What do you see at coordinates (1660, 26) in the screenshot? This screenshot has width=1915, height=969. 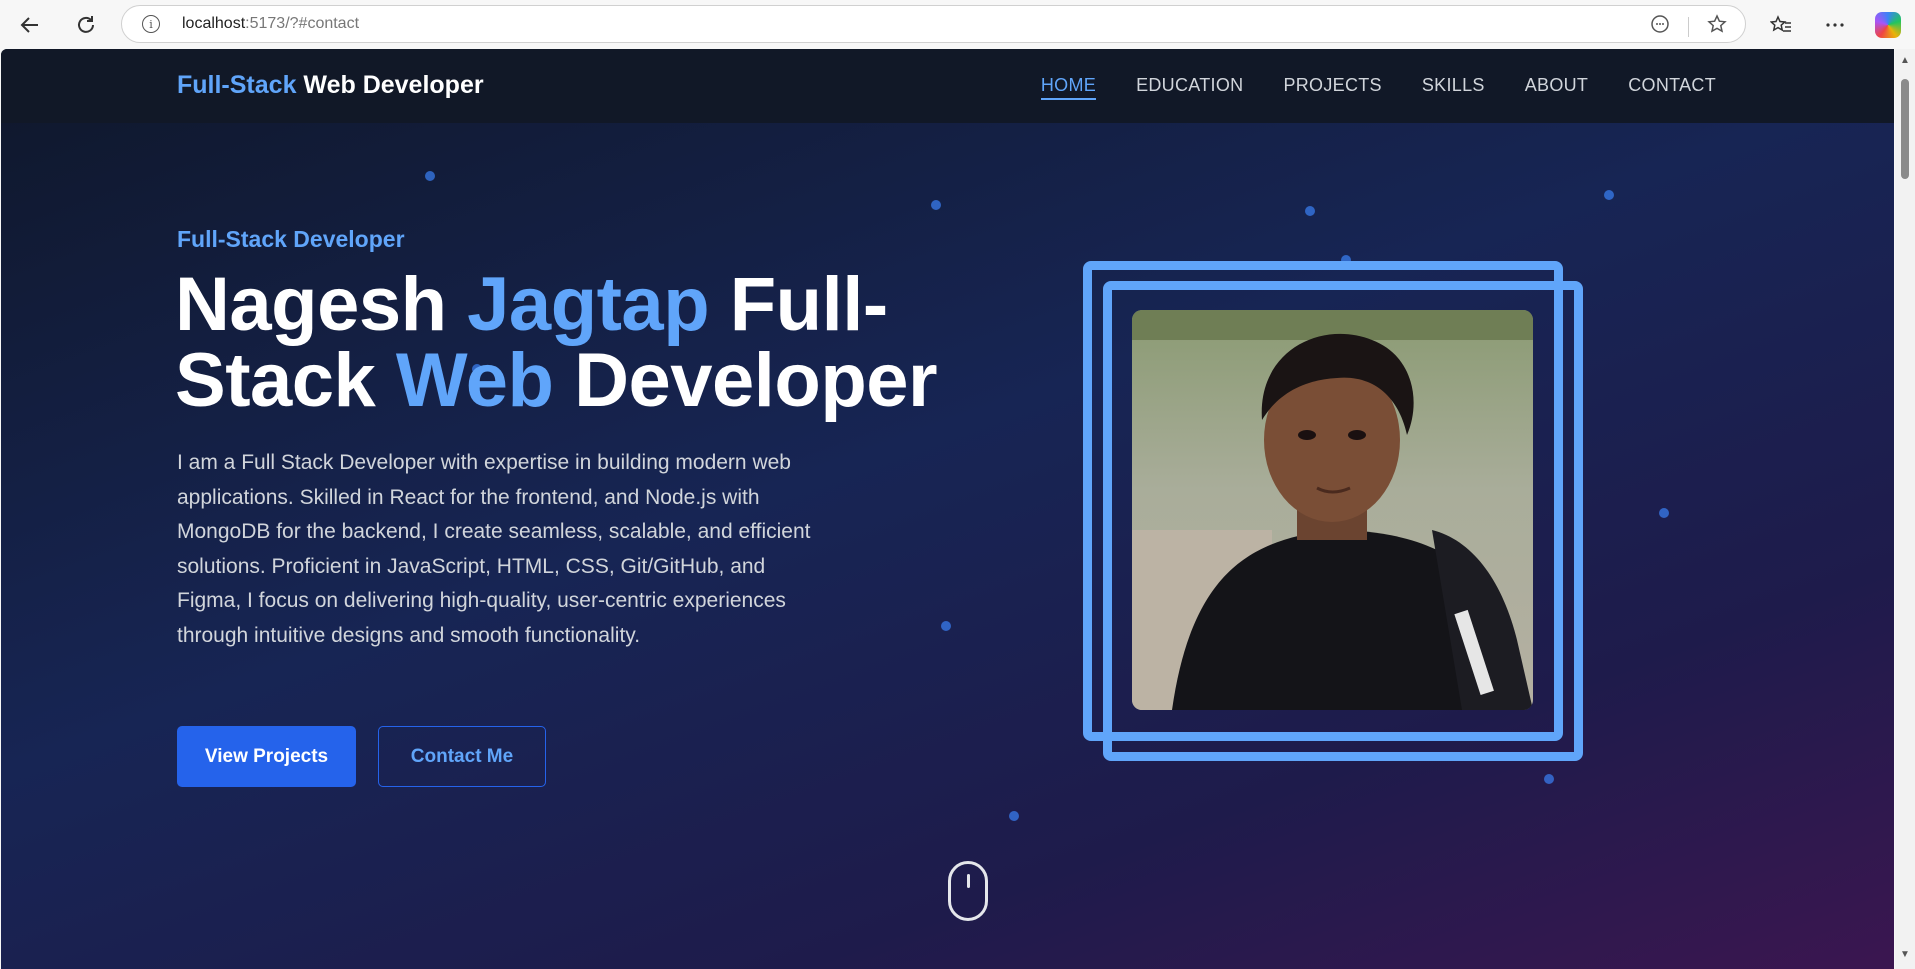 I see `reader-mode-icon` at bounding box center [1660, 26].